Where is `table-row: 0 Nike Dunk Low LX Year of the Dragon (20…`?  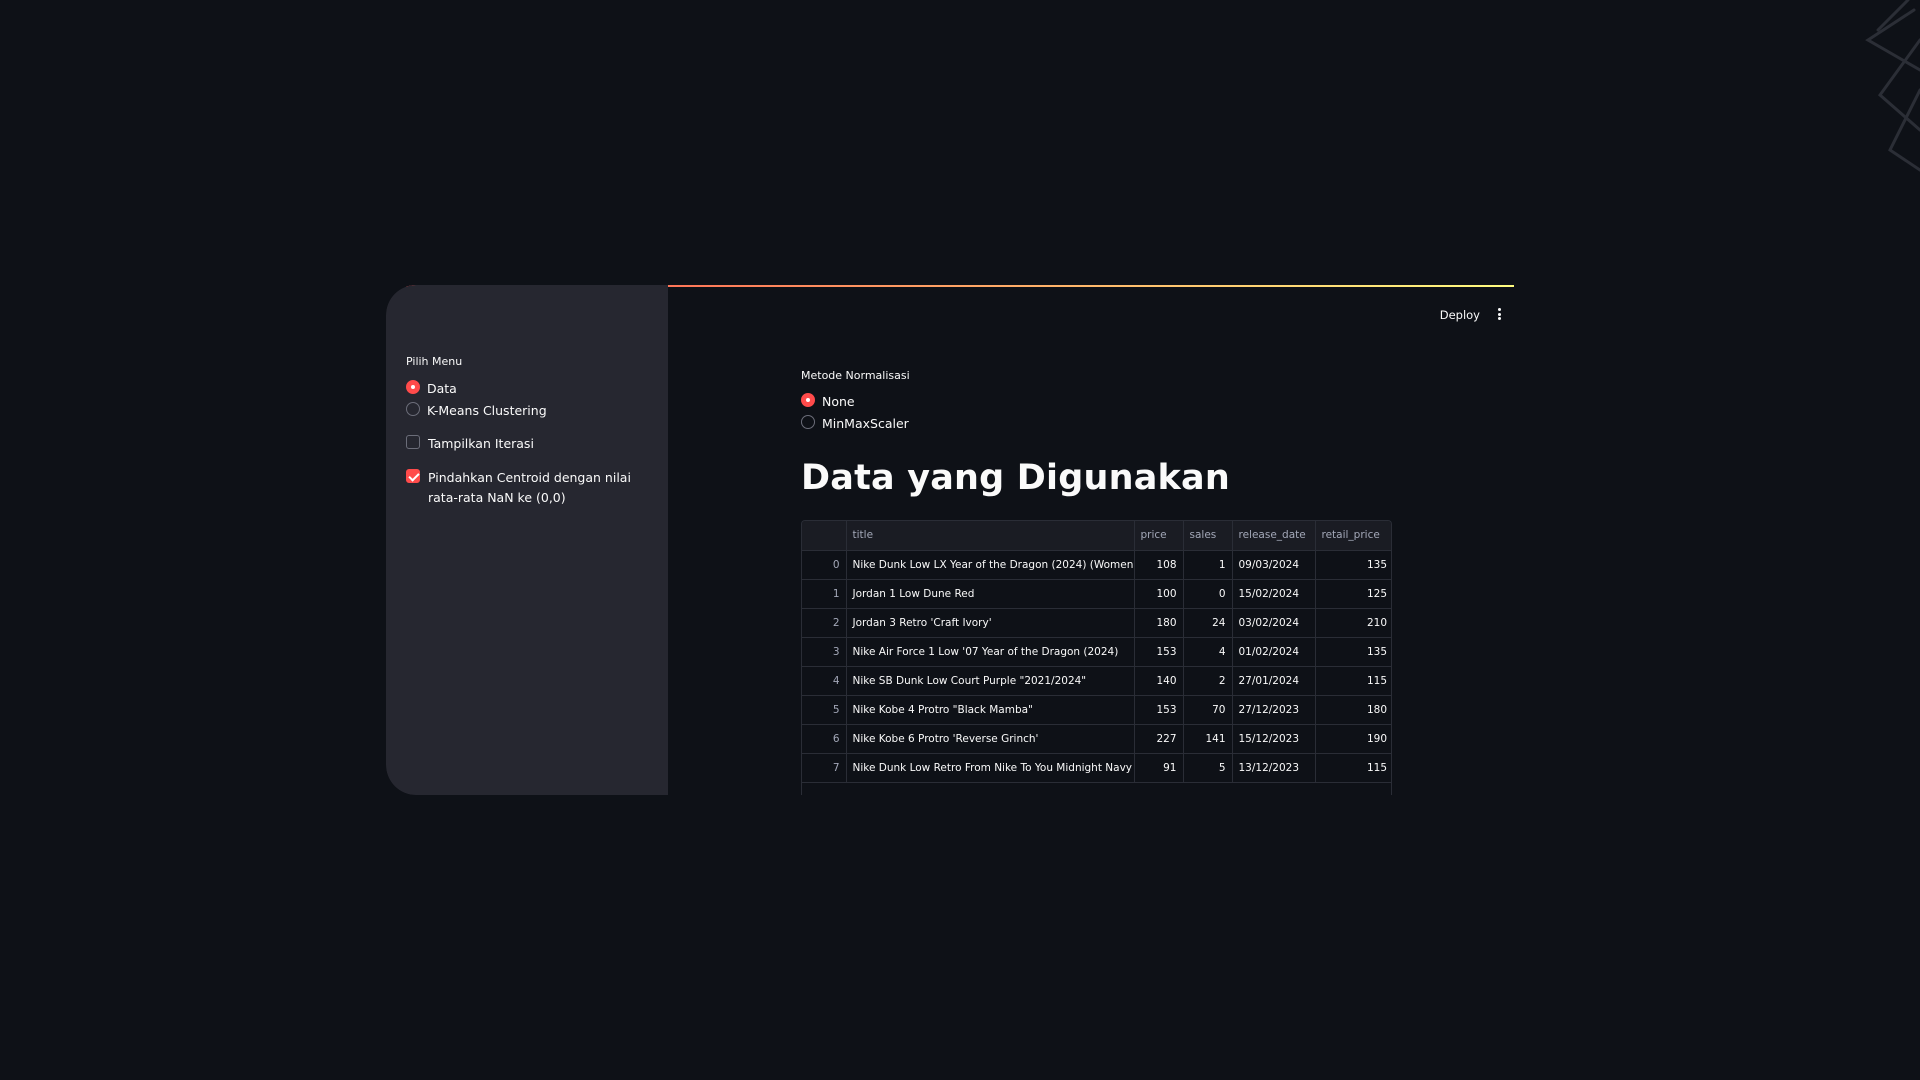 table-row: 0 Nike Dunk Low LX Year of the Dragon (20… is located at coordinates (1096, 565).